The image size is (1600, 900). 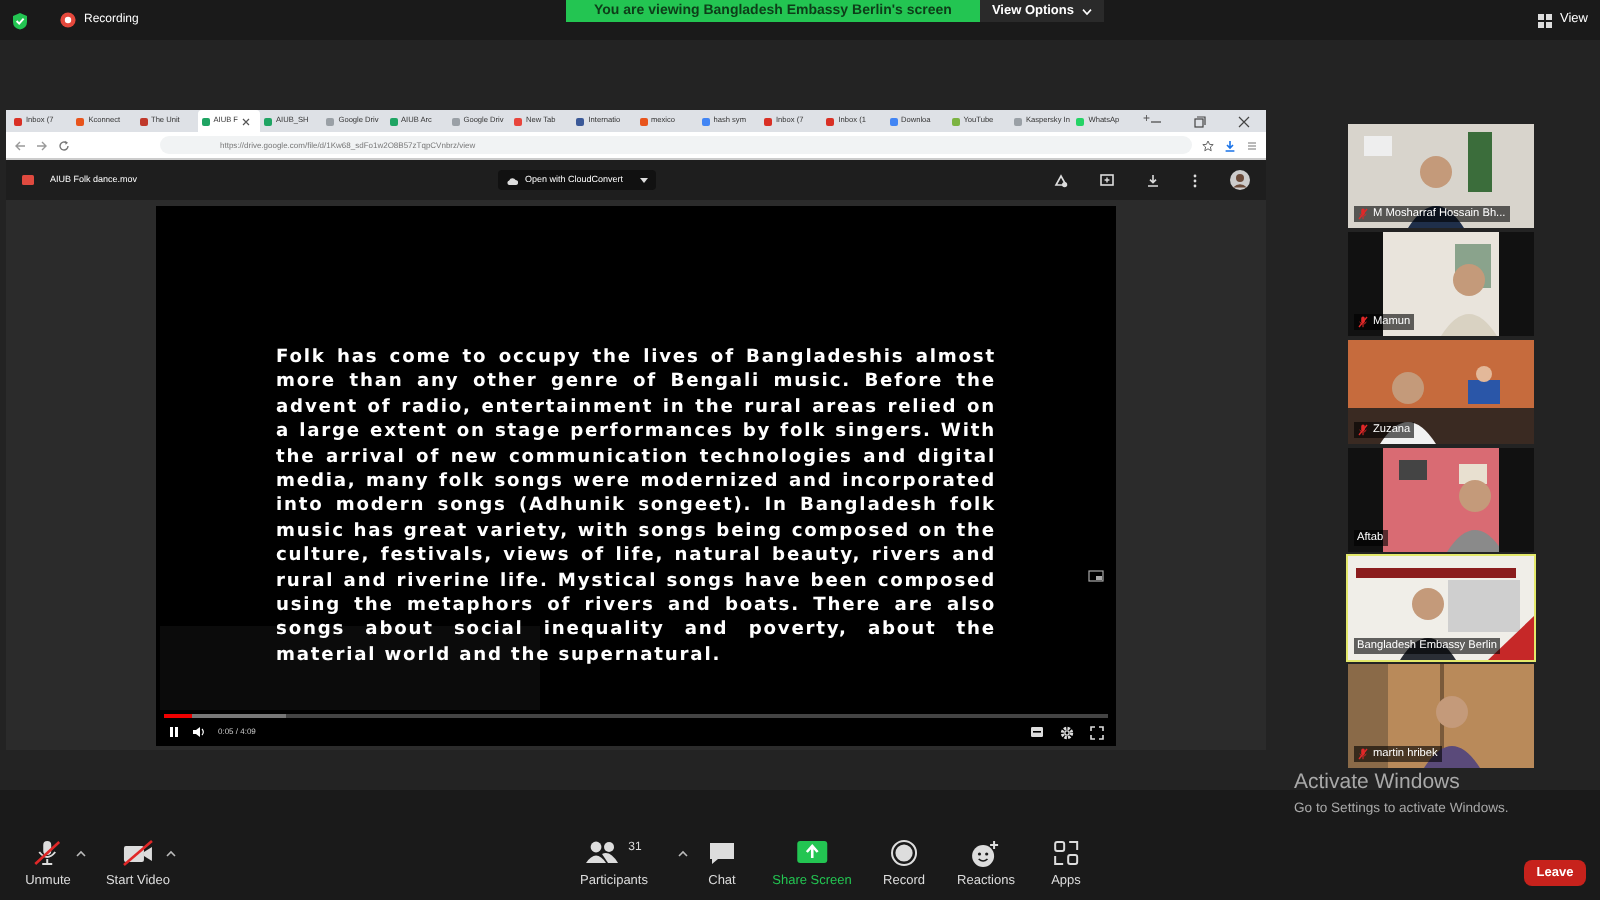 I want to click on apps-icon, so click(x=1066, y=853).